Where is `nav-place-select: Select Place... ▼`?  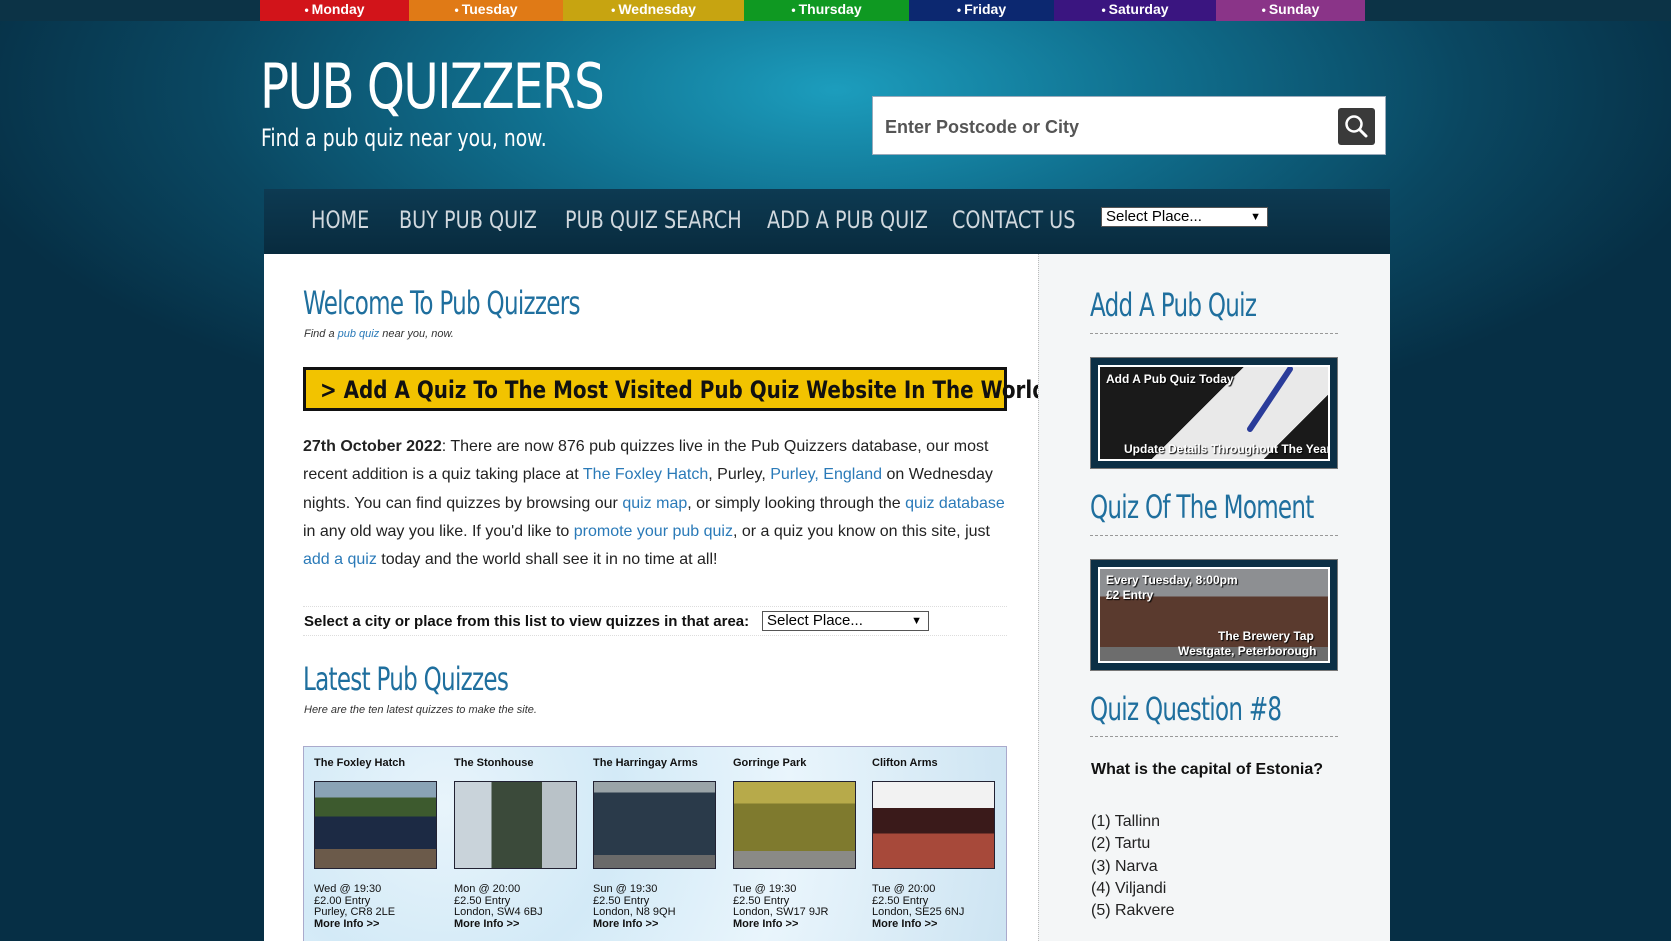
nav-place-select: Select Place... ▼ is located at coordinates (1184, 217).